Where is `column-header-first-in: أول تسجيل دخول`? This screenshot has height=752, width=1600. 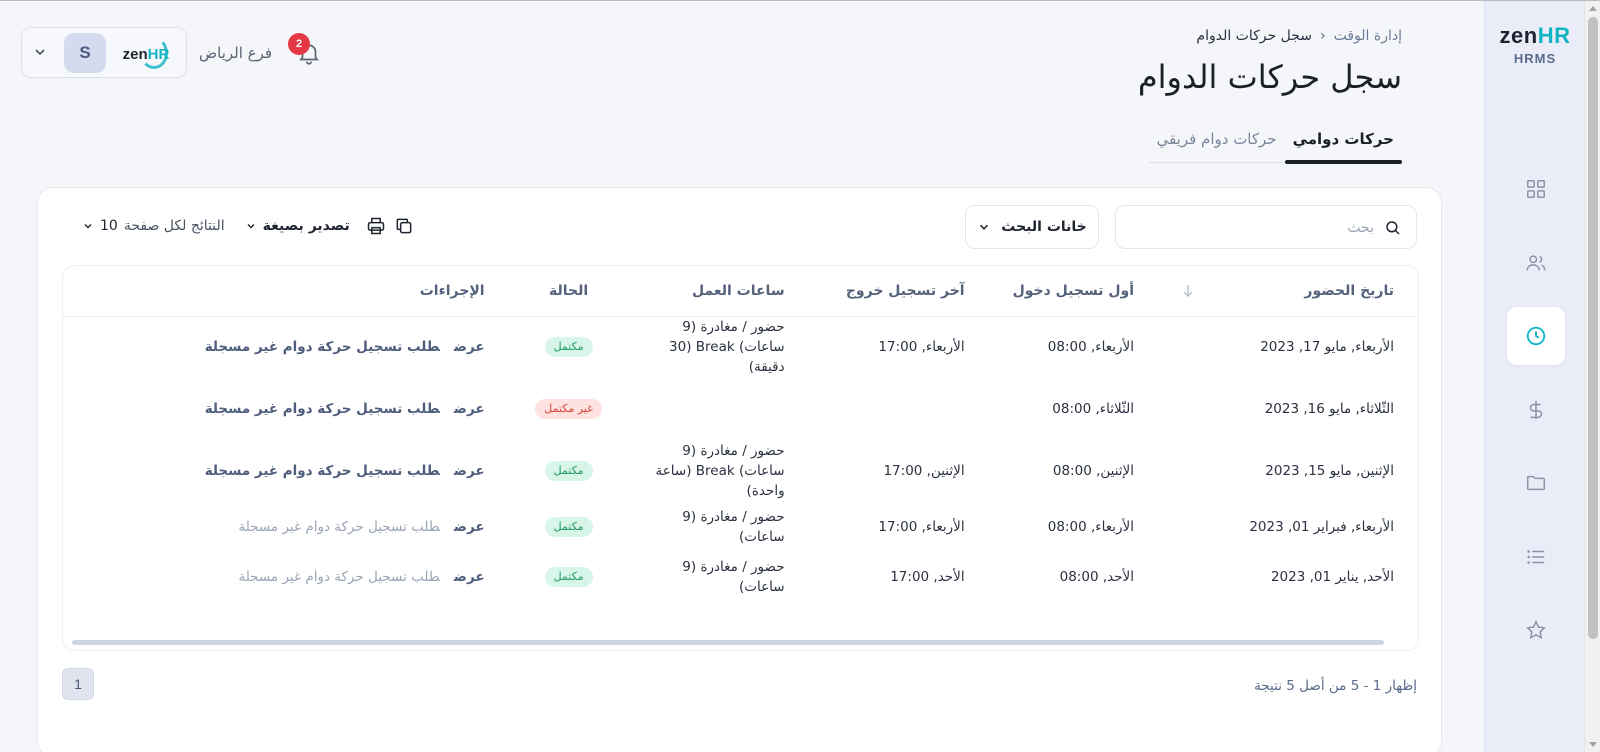 column-header-first-in: أول تسجيل دخول is located at coordinates (1073, 291).